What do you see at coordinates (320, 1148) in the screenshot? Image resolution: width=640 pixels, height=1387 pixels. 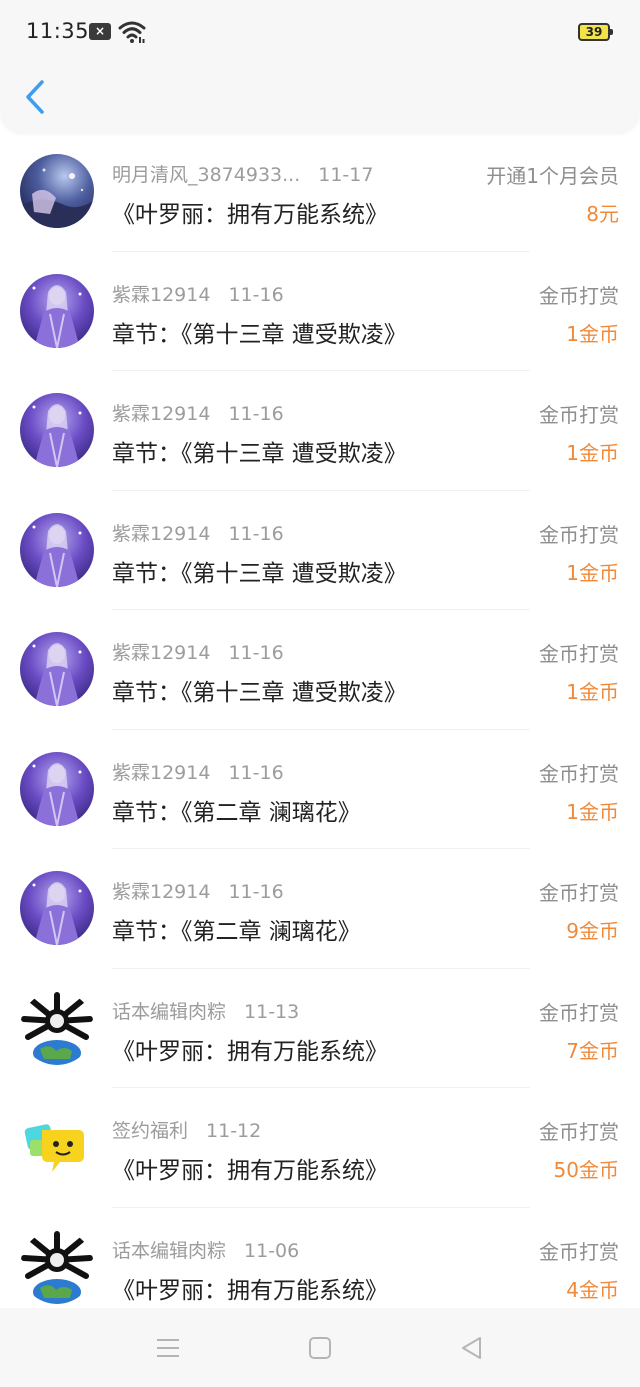 I see `record-row: 签约福利 11-12 《叶罗丽：拥有万能系统》 金币打赏 50金币` at bounding box center [320, 1148].